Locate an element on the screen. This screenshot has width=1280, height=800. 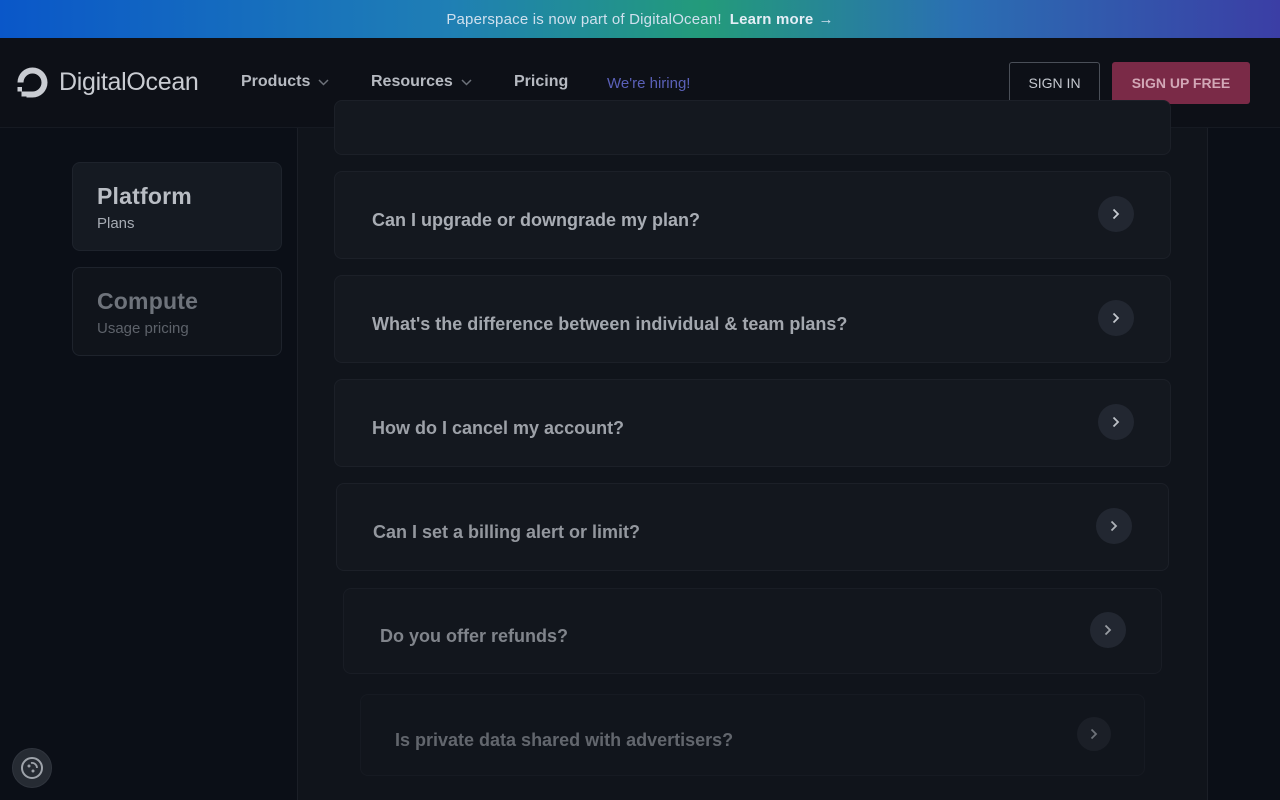
nav-pricing: Pricing is located at coordinates (541, 82).